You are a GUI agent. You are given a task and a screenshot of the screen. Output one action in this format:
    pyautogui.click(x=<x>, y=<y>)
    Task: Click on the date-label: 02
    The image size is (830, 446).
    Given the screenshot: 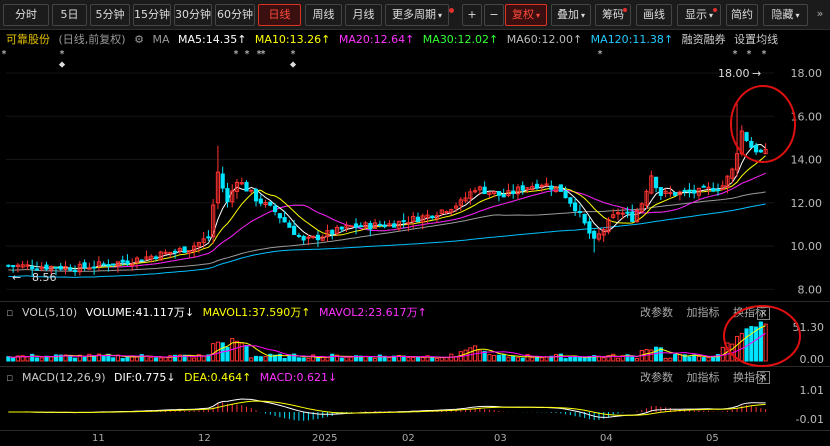 What is the action you would take?
    pyautogui.click(x=408, y=438)
    